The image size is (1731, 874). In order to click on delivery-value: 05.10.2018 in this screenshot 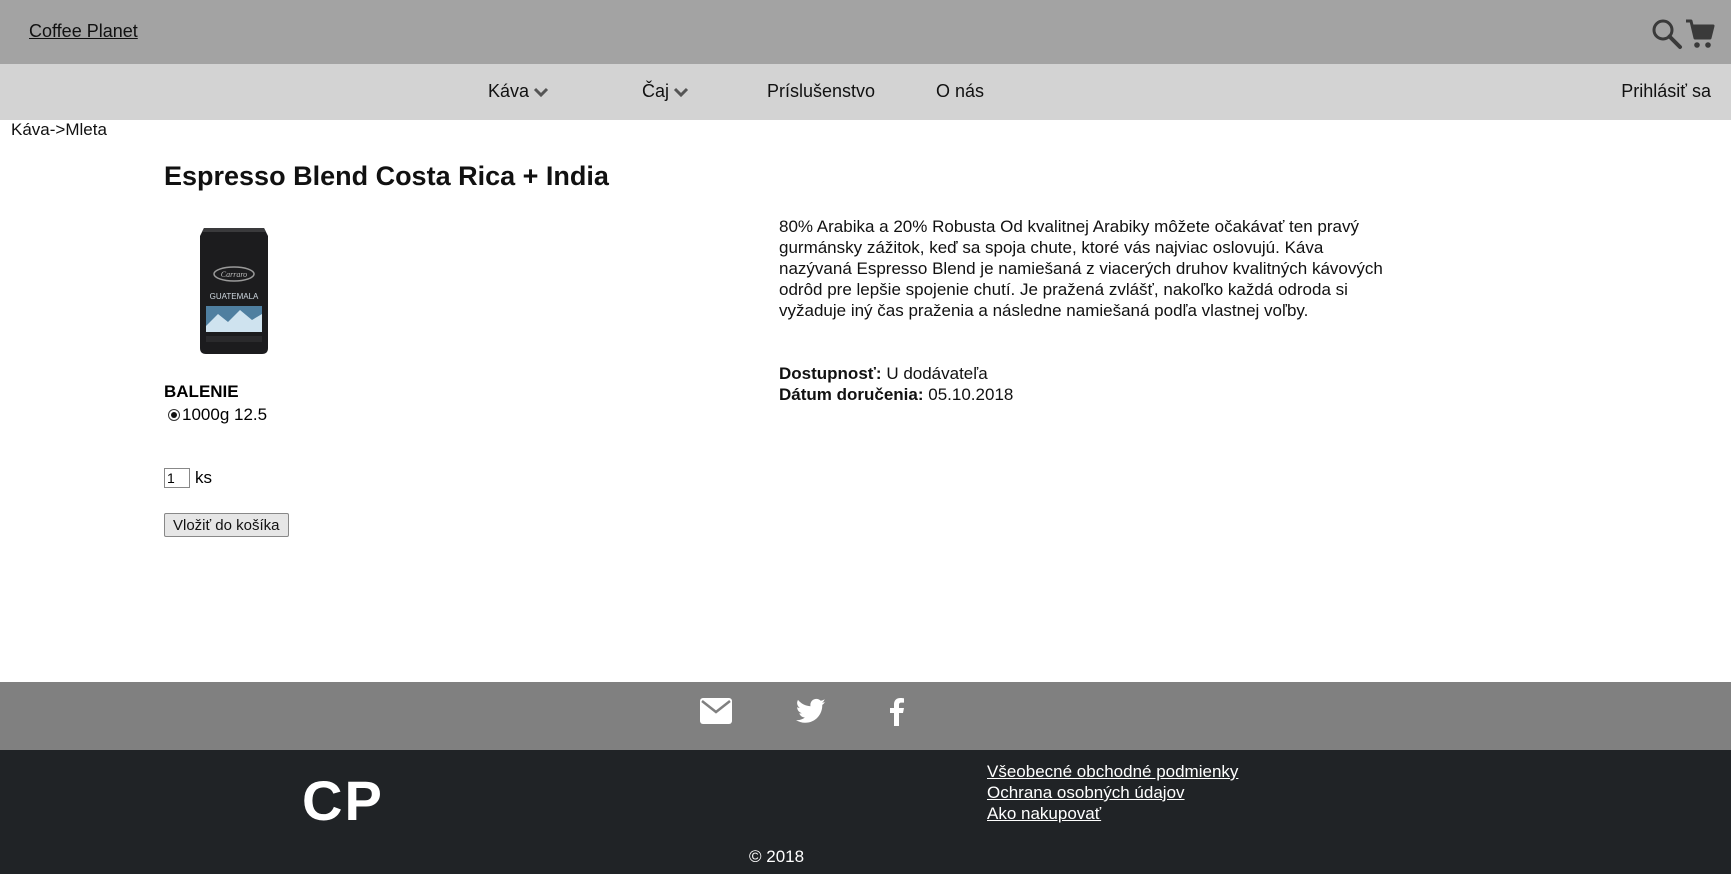, I will do `click(971, 394)`.